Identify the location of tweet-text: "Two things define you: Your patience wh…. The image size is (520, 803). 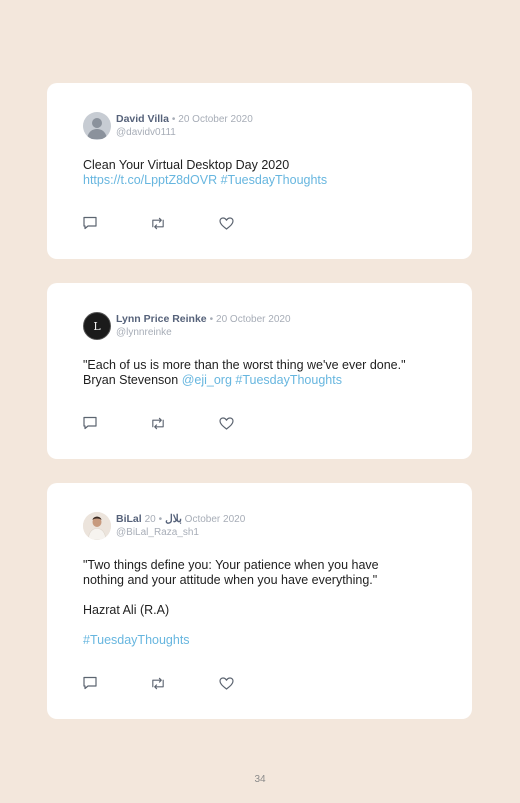
(231, 565).